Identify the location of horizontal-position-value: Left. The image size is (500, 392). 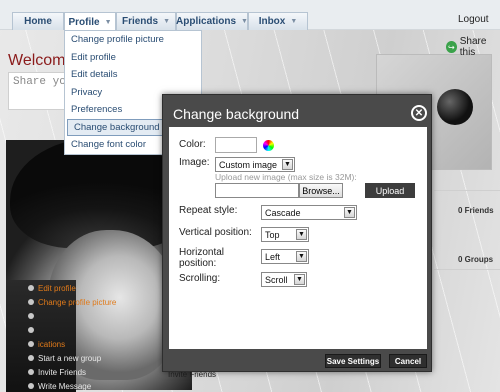
(273, 256).